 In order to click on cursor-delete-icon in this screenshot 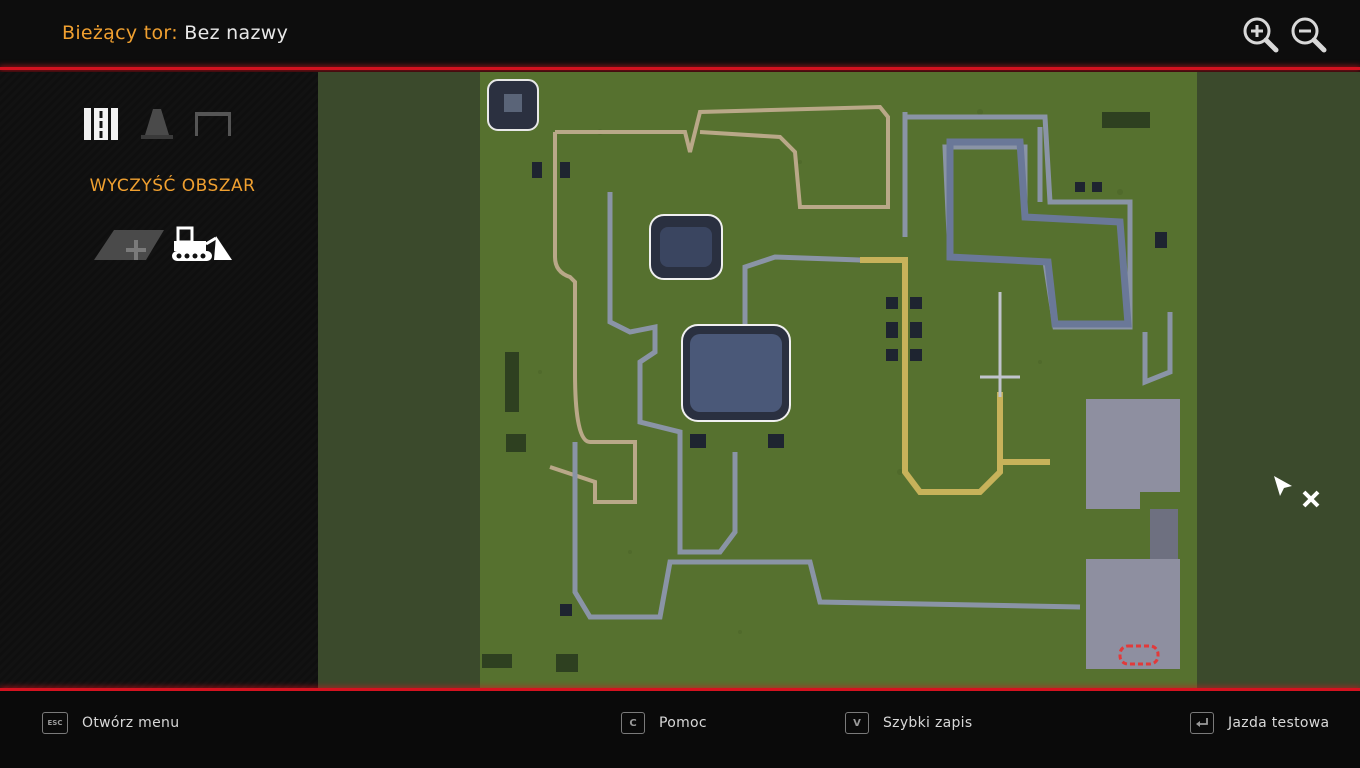, I will do `click(1297, 492)`.